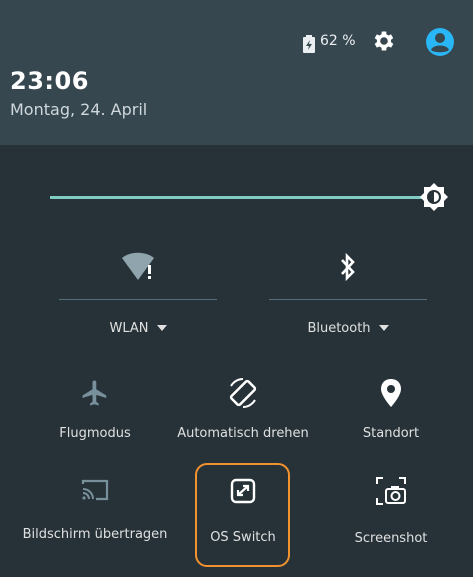  What do you see at coordinates (243, 491) in the screenshot?
I see `os-switch-icon` at bounding box center [243, 491].